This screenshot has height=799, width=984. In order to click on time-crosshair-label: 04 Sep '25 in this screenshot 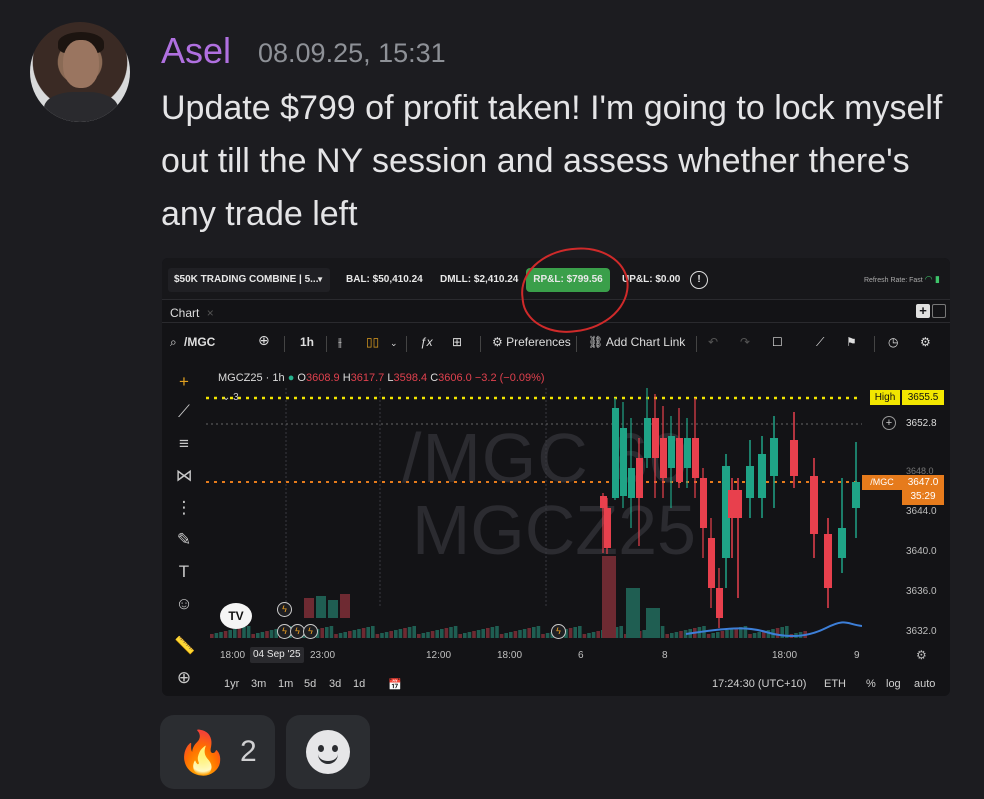, I will do `click(277, 655)`.